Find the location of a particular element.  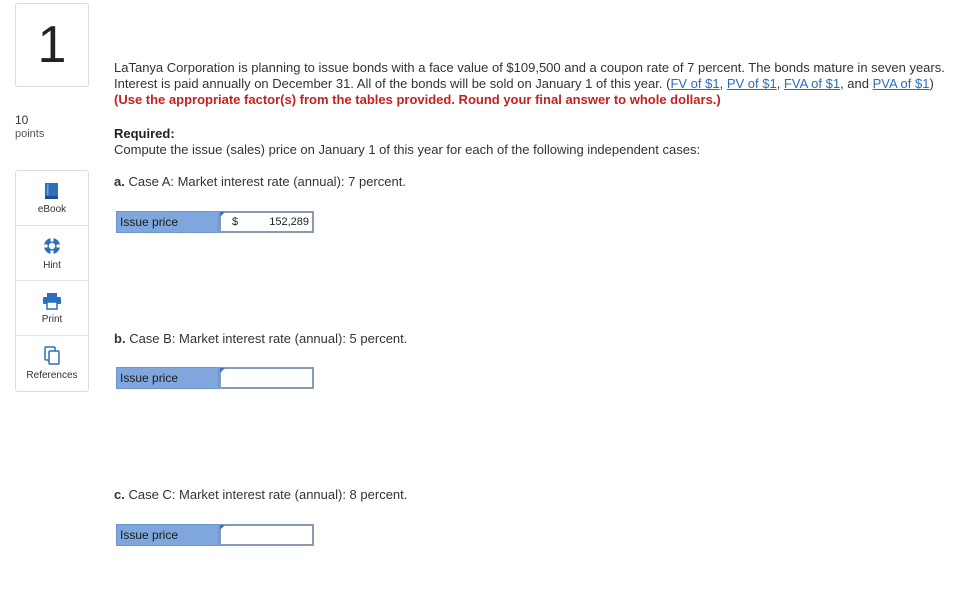

tools-panel: eBook Hint Print References is located at coordinates (52, 281).